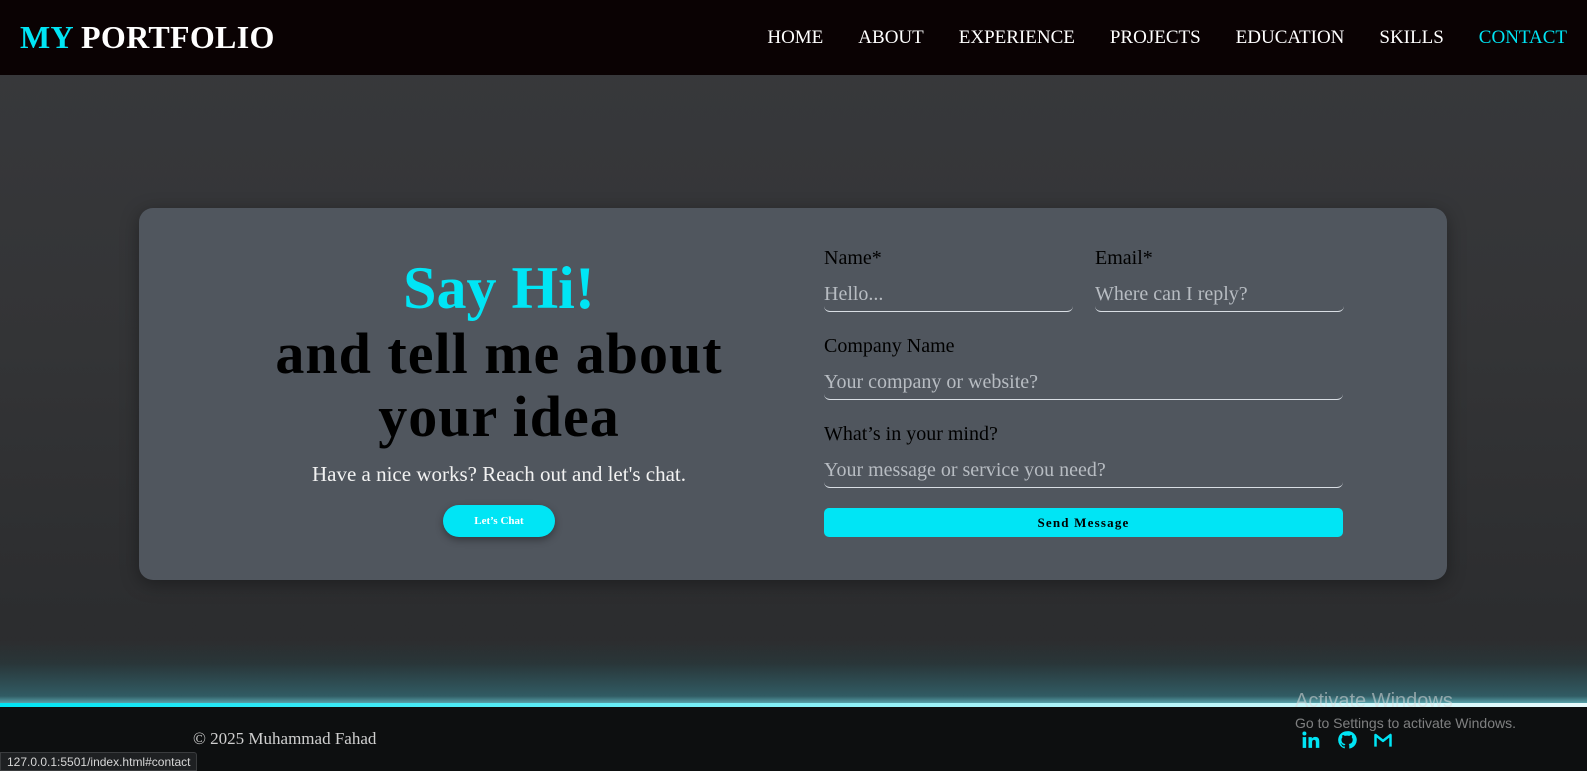 The width and height of the screenshot is (1587, 771). Describe the element at coordinates (948, 295) in the screenshot. I see `name-input` at that location.